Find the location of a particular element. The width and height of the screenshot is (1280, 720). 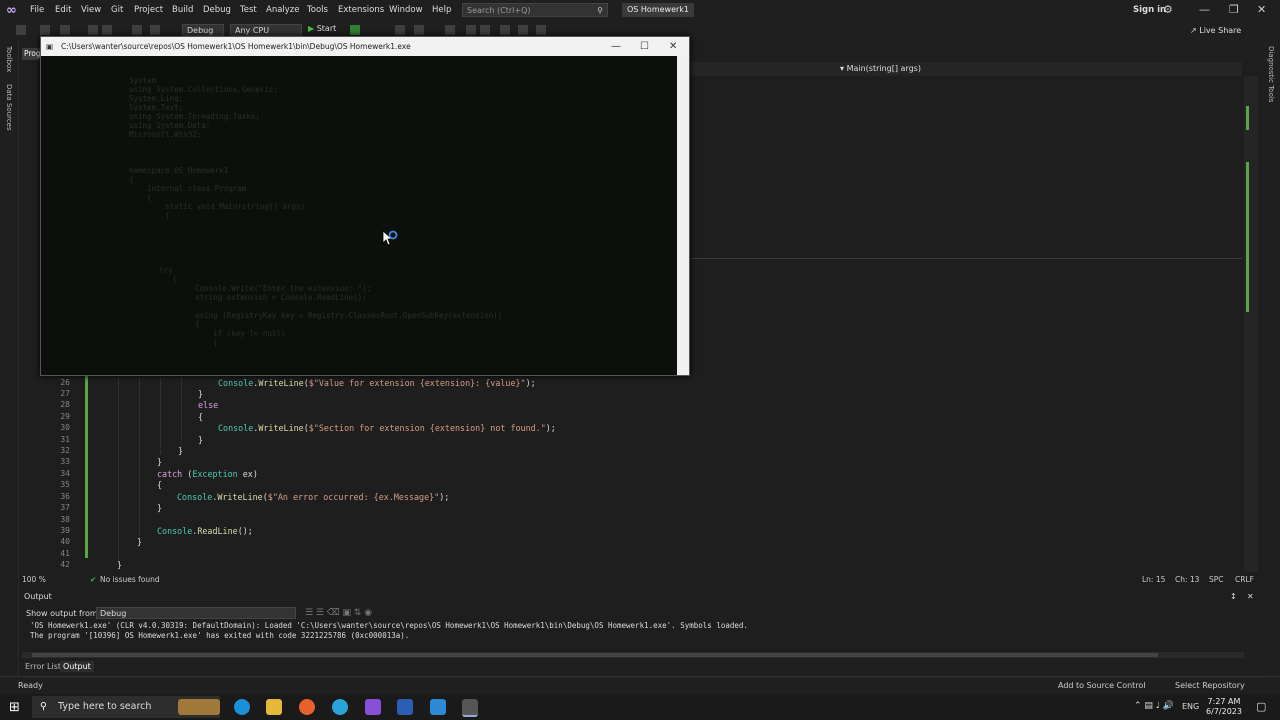

notification-icon: ▢ is located at coordinates (1261, 706).